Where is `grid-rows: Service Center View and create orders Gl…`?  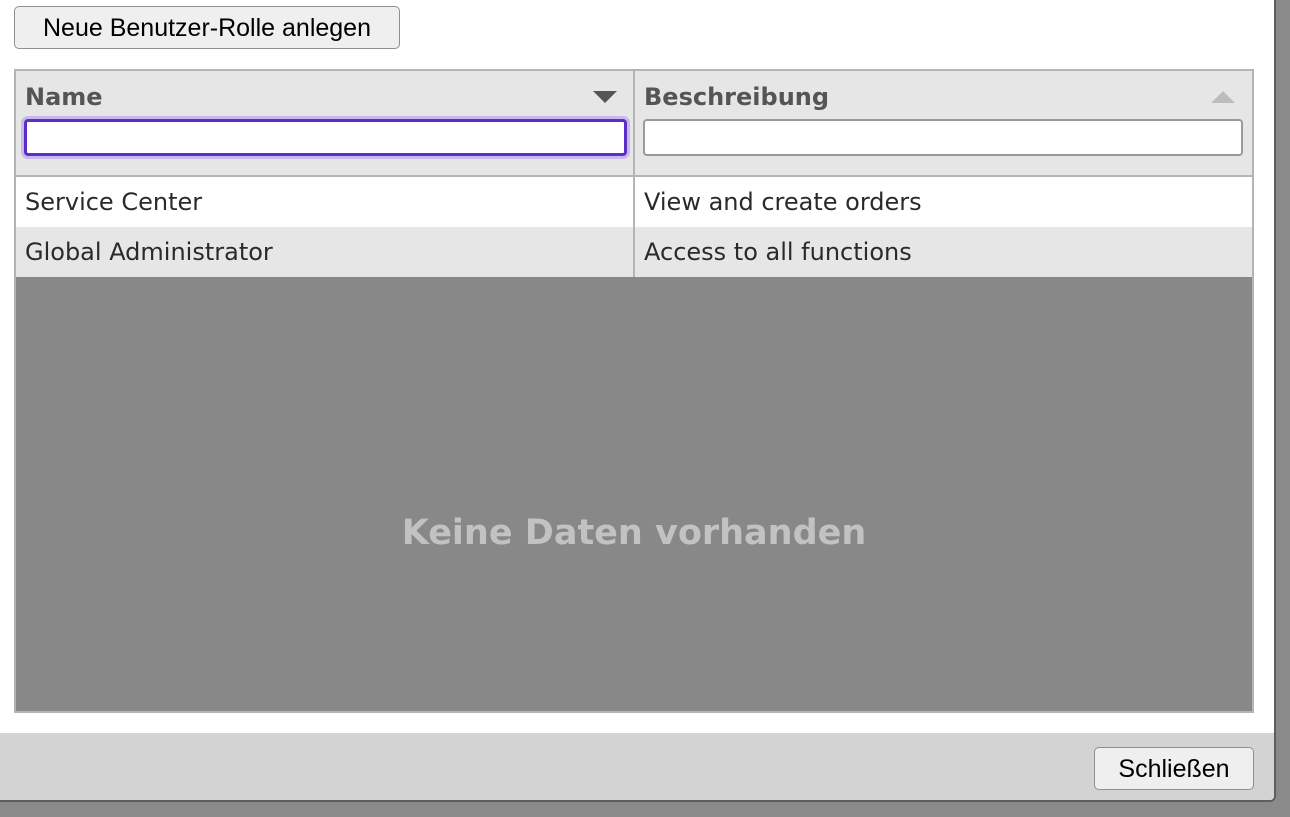
grid-rows: Service Center View and create orders Gl… is located at coordinates (634, 227).